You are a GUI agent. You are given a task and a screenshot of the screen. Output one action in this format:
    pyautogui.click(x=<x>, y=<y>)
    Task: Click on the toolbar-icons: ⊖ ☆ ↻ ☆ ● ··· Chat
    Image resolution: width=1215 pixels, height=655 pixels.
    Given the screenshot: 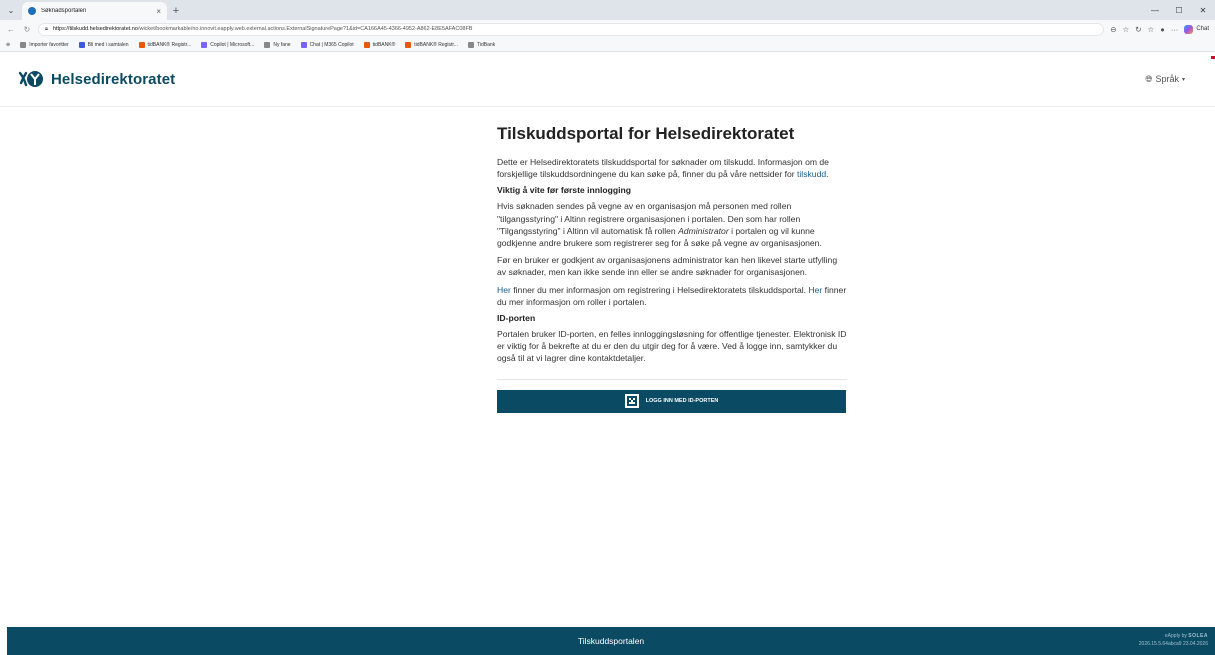 What is the action you would take?
    pyautogui.click(x=1159, y=29)
    